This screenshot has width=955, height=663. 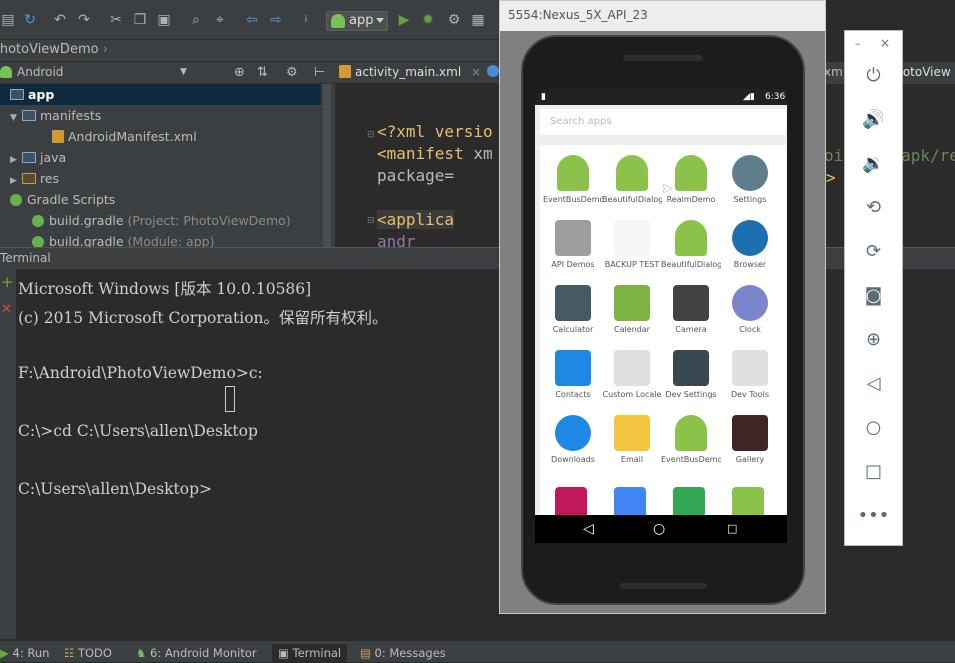 I want to click on back-icon: ◁, so click(x=873, y=384).